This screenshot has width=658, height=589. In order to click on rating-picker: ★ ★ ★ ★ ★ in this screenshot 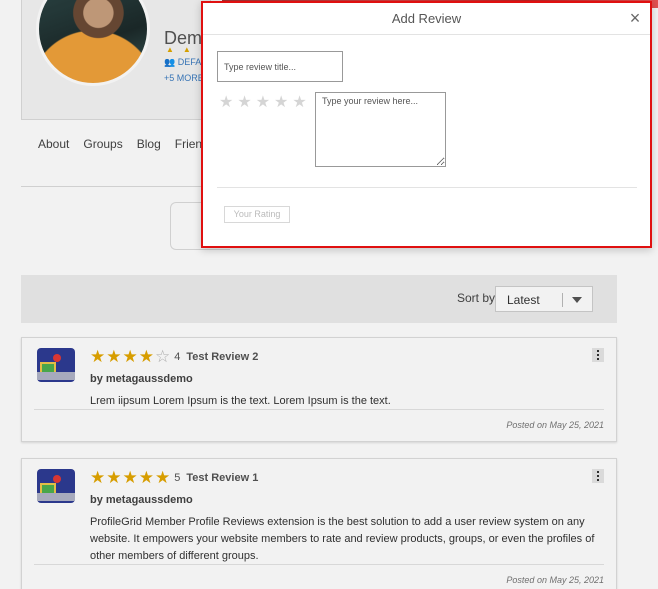, I will do `click(265, 103)`.